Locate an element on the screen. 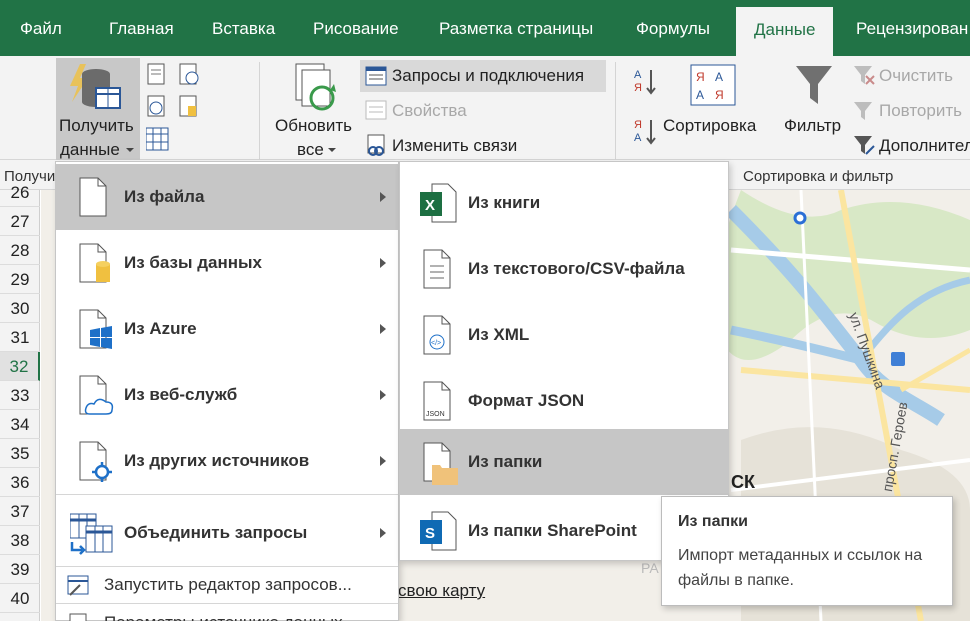 This screenshot has width=970, height=621. filter-label: Фильтр is located at coordinates (813, 125).